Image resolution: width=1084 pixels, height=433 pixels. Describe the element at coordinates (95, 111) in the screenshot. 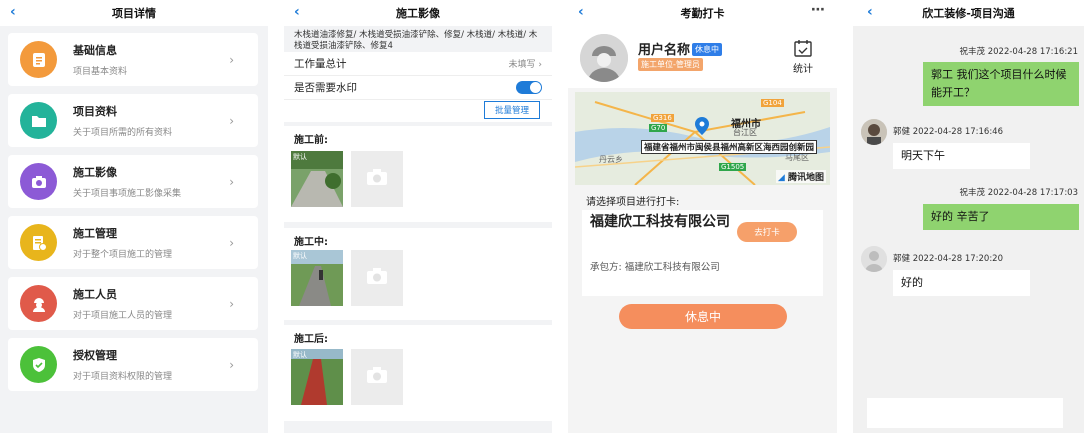

I see `menu-item-title: 项目资料` at that location.